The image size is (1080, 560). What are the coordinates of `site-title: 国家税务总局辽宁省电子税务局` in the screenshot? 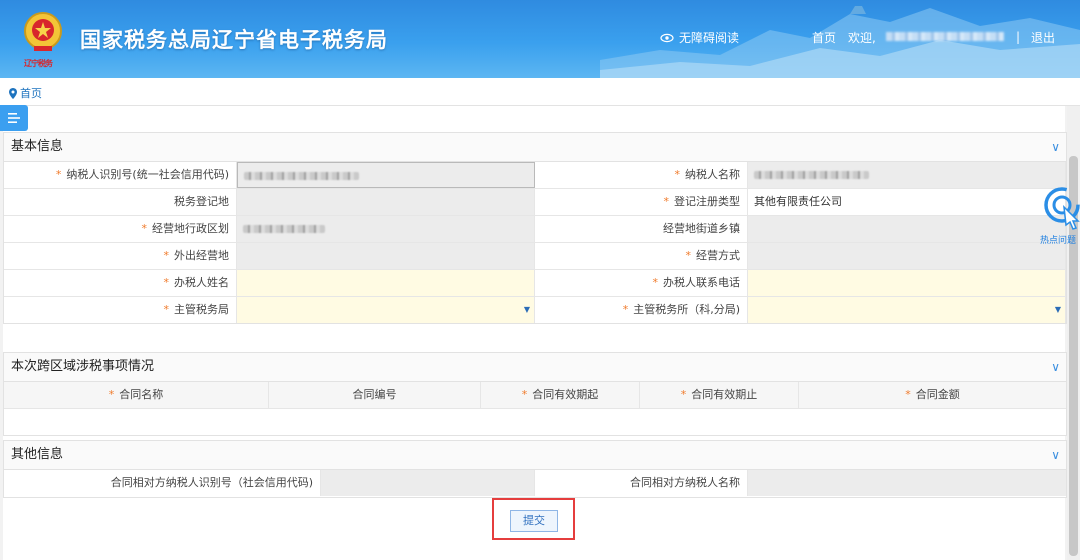 It's located at (234, 39).